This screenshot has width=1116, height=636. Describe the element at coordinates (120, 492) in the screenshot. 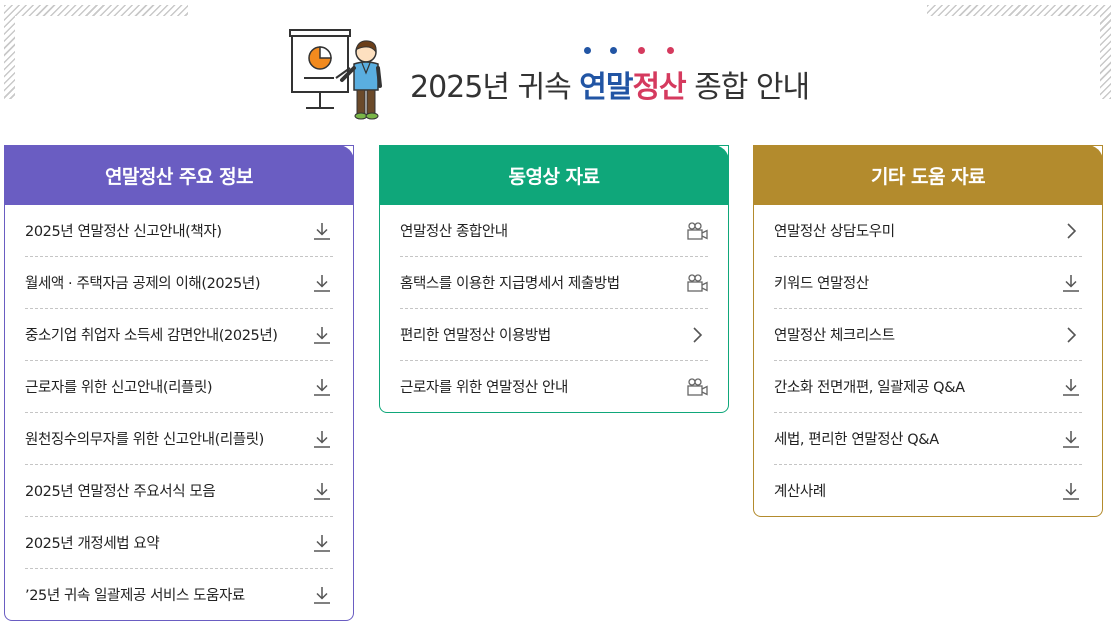

I see `list-item-label: 2025년 연말정산 주요서식 모음` at that location.